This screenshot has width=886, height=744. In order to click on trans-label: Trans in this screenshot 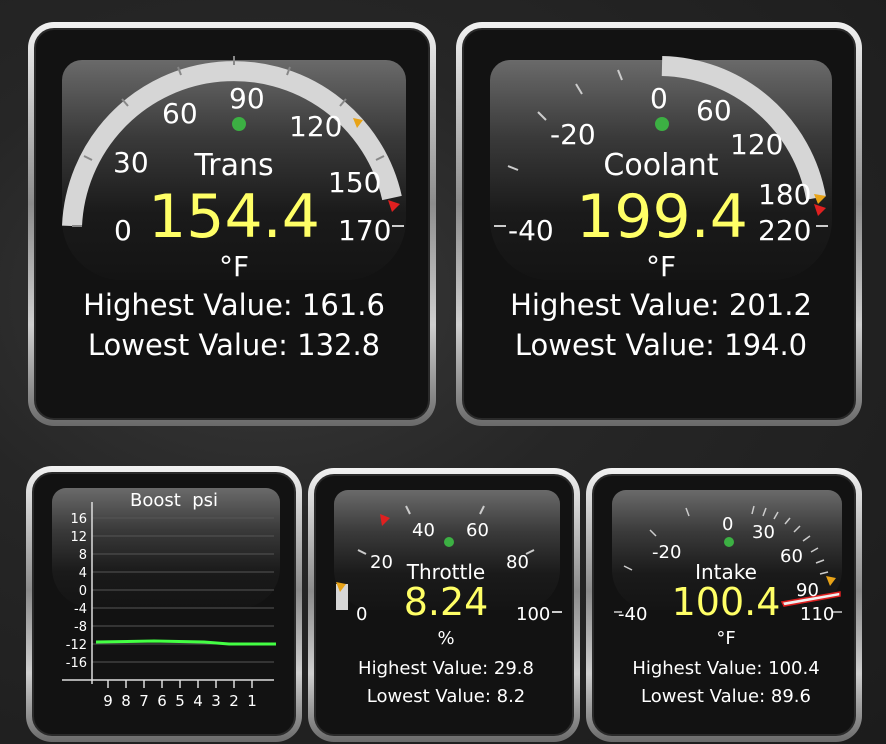, I will do `click(234, 165)`.